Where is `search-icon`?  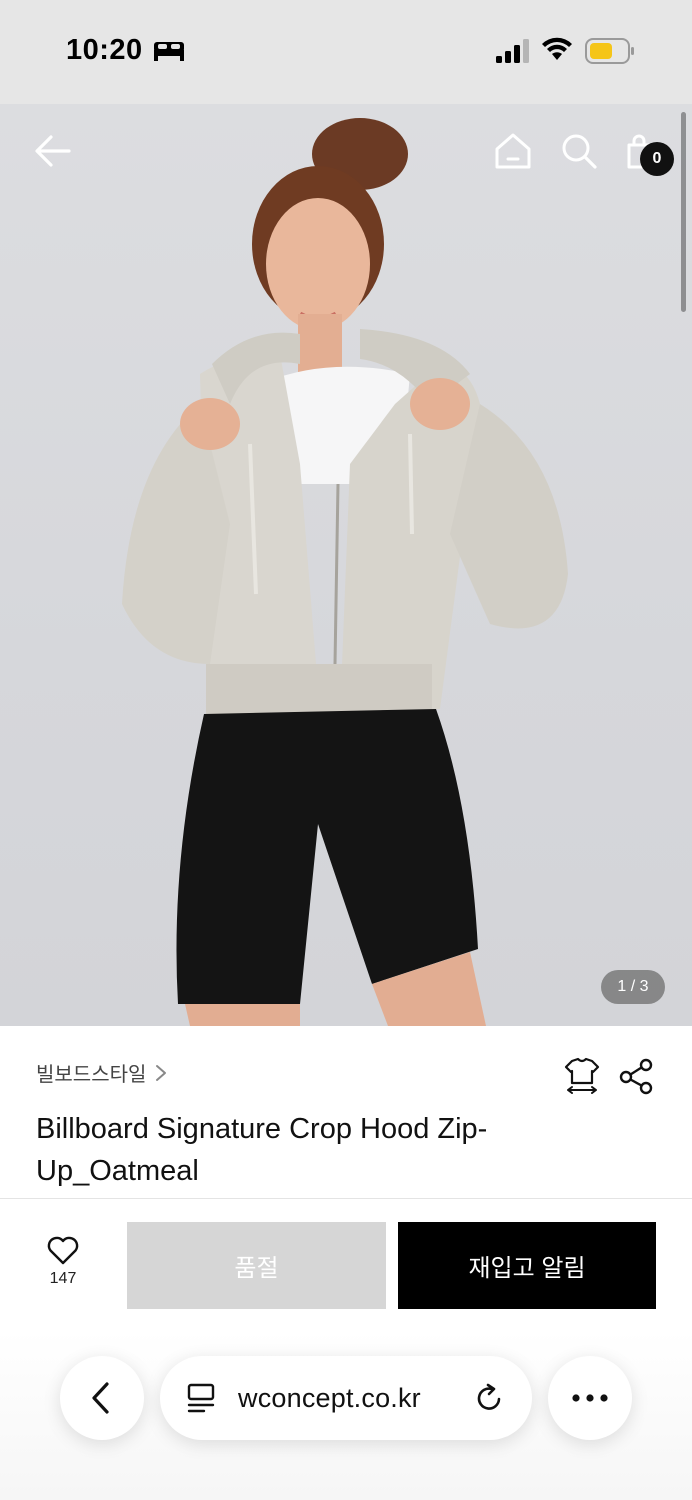 search-icon is located at coordinates (579, 151).